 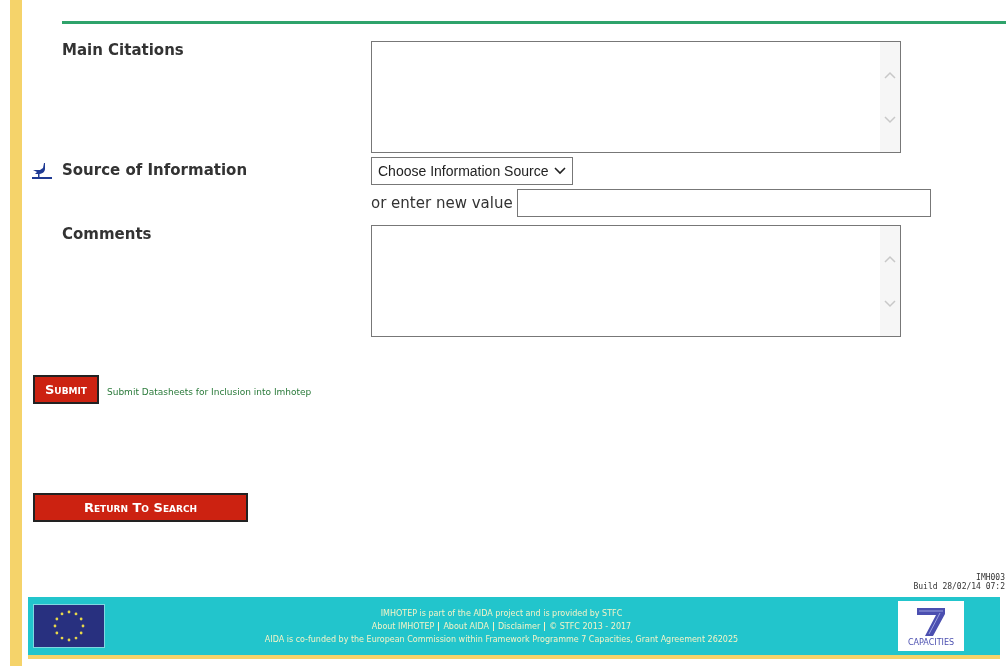 I want to click on copyright-text: © STFC 2013 - 2017, so click(x=590, y=626).